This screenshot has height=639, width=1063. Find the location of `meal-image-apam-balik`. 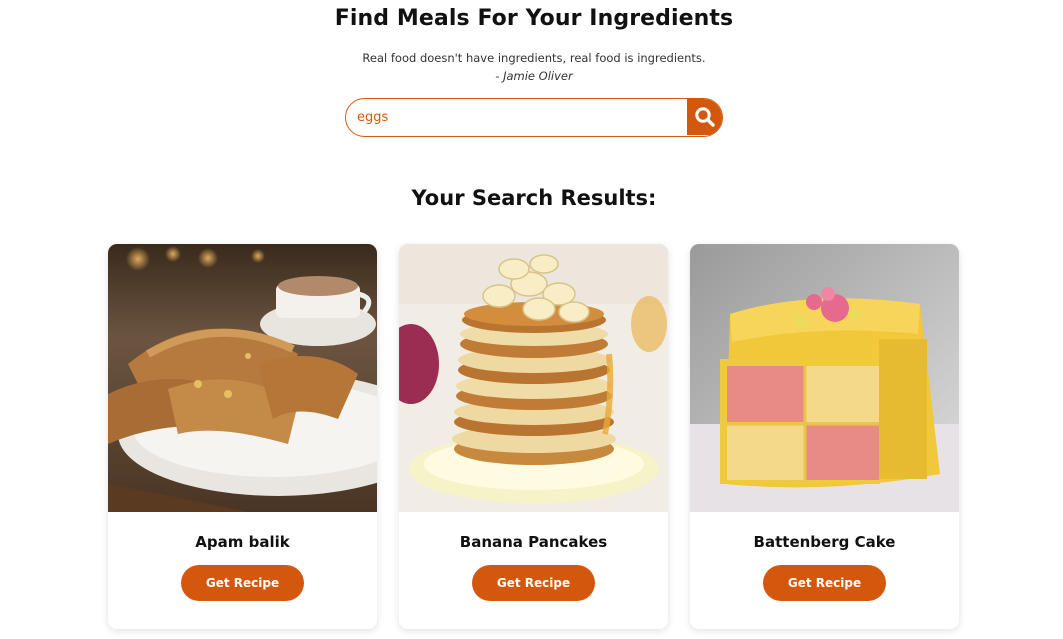

meal-image-apam-balik is located at coordinates (242, 378).